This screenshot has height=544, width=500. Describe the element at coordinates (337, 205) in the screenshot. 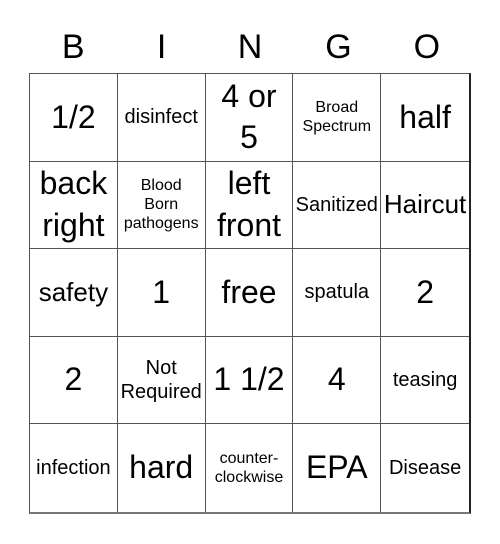

I see `bingo-cell: Sanitized` at that location.